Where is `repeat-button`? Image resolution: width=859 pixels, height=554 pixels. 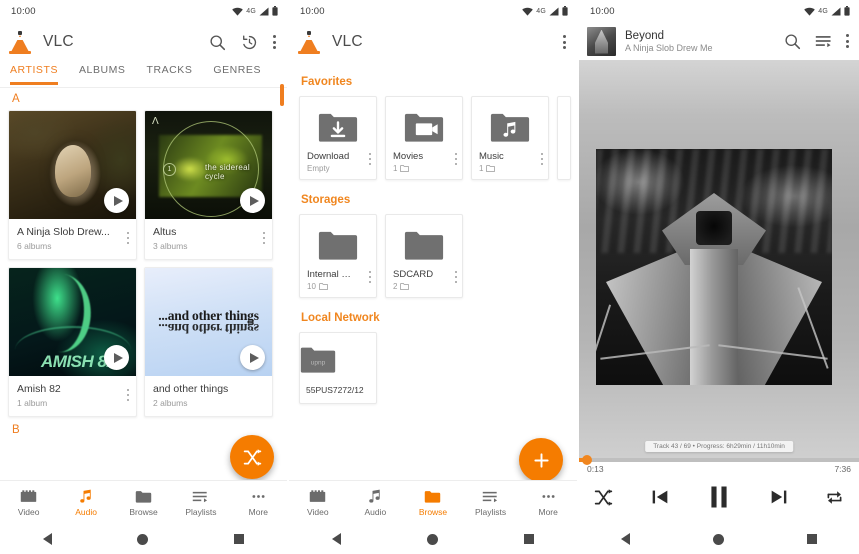 repeat-button is located at coordinates (834, 497).